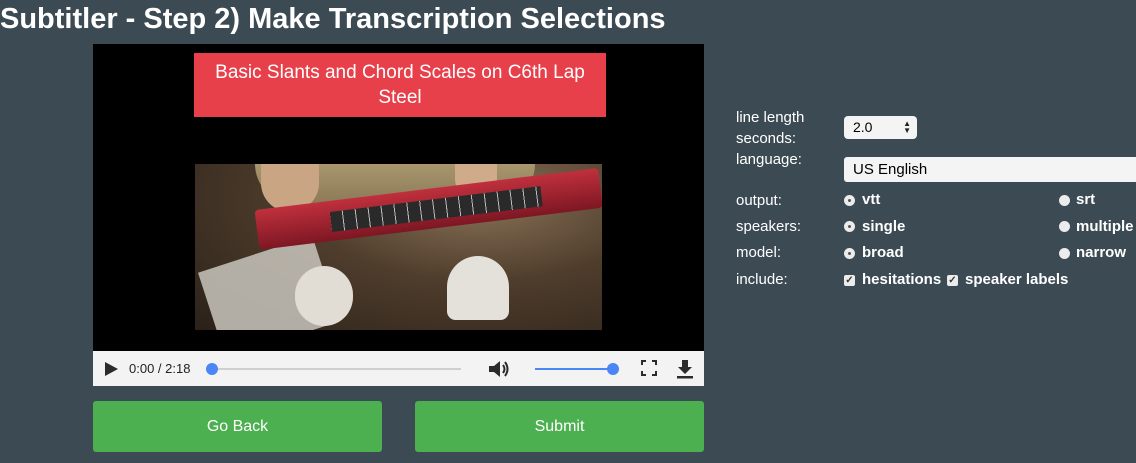 The image size is (1136, 463). Describe the element at coordinates (880, 127) in the screenshot. I see `line-length-select: 2.0 ▲ ▼` at that location.